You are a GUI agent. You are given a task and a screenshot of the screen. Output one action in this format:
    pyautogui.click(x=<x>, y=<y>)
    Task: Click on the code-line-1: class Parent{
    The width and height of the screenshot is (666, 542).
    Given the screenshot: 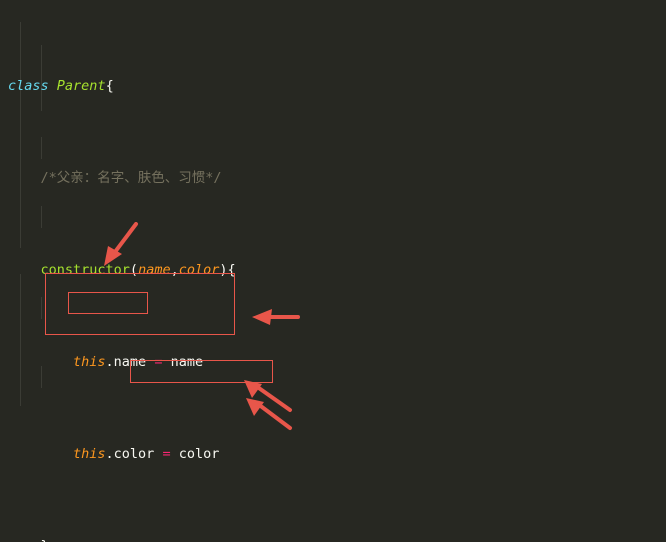 What is the action you would take?
    pyautogui.click(x=61, y=86)
    